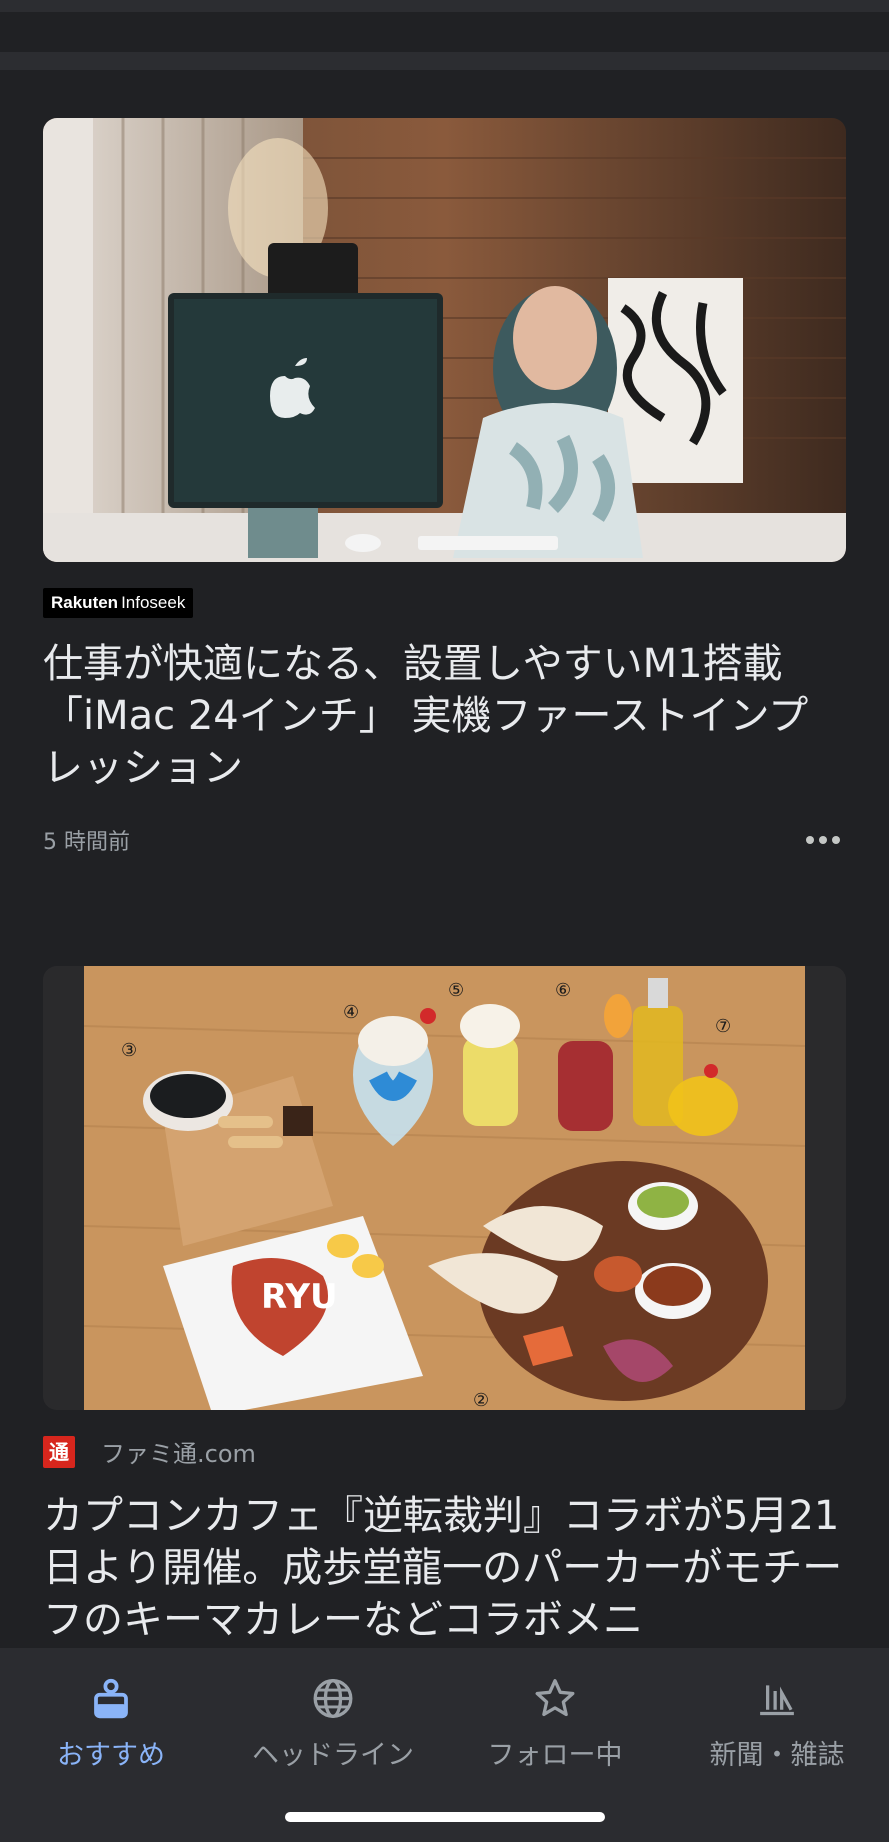 This screenshot has height=1842, width=889. What do you see at coordinates (456, 990) in the screenshot?
I see `item-number: ⑤` at bounding box center [456, 990].